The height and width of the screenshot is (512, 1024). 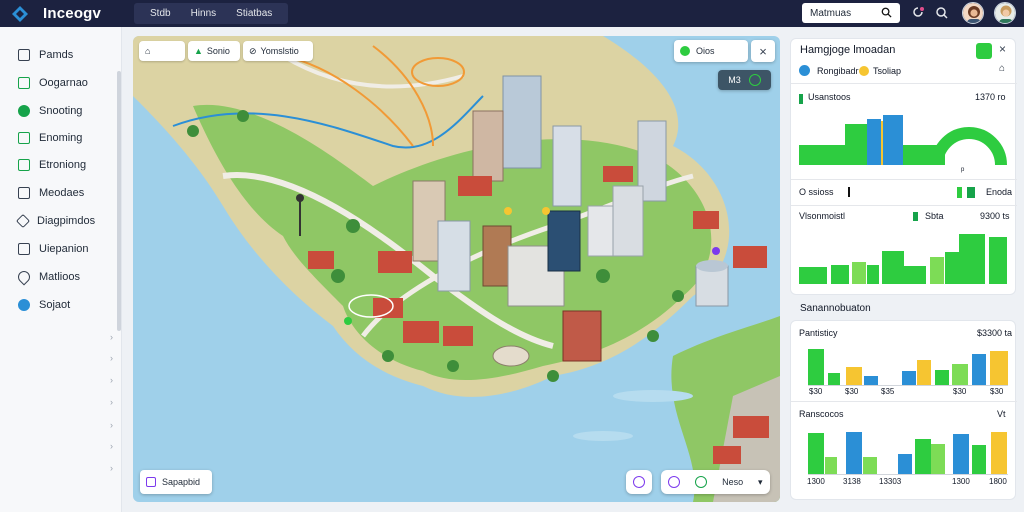 I want to click on globe-icon, so click(x=24, y=305).